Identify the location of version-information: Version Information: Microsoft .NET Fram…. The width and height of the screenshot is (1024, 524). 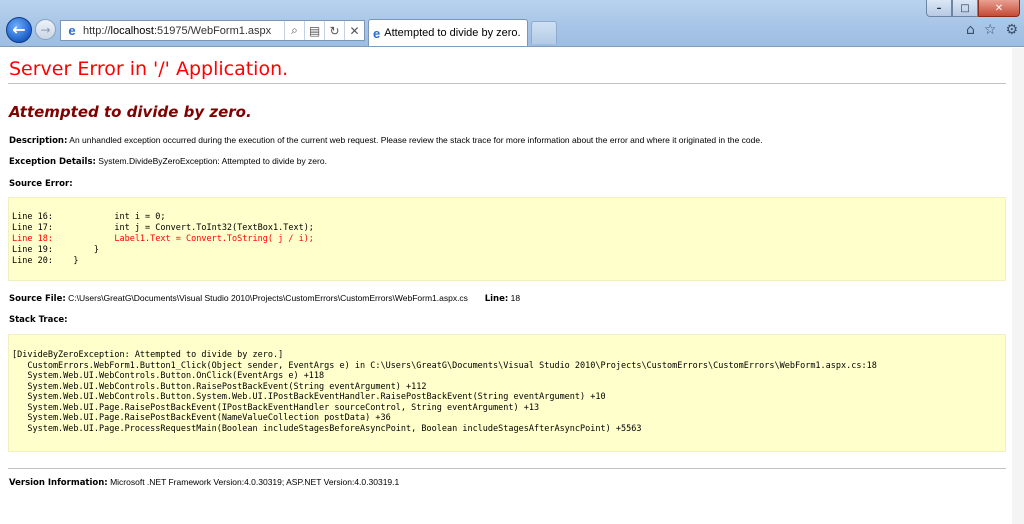
(204, 482).